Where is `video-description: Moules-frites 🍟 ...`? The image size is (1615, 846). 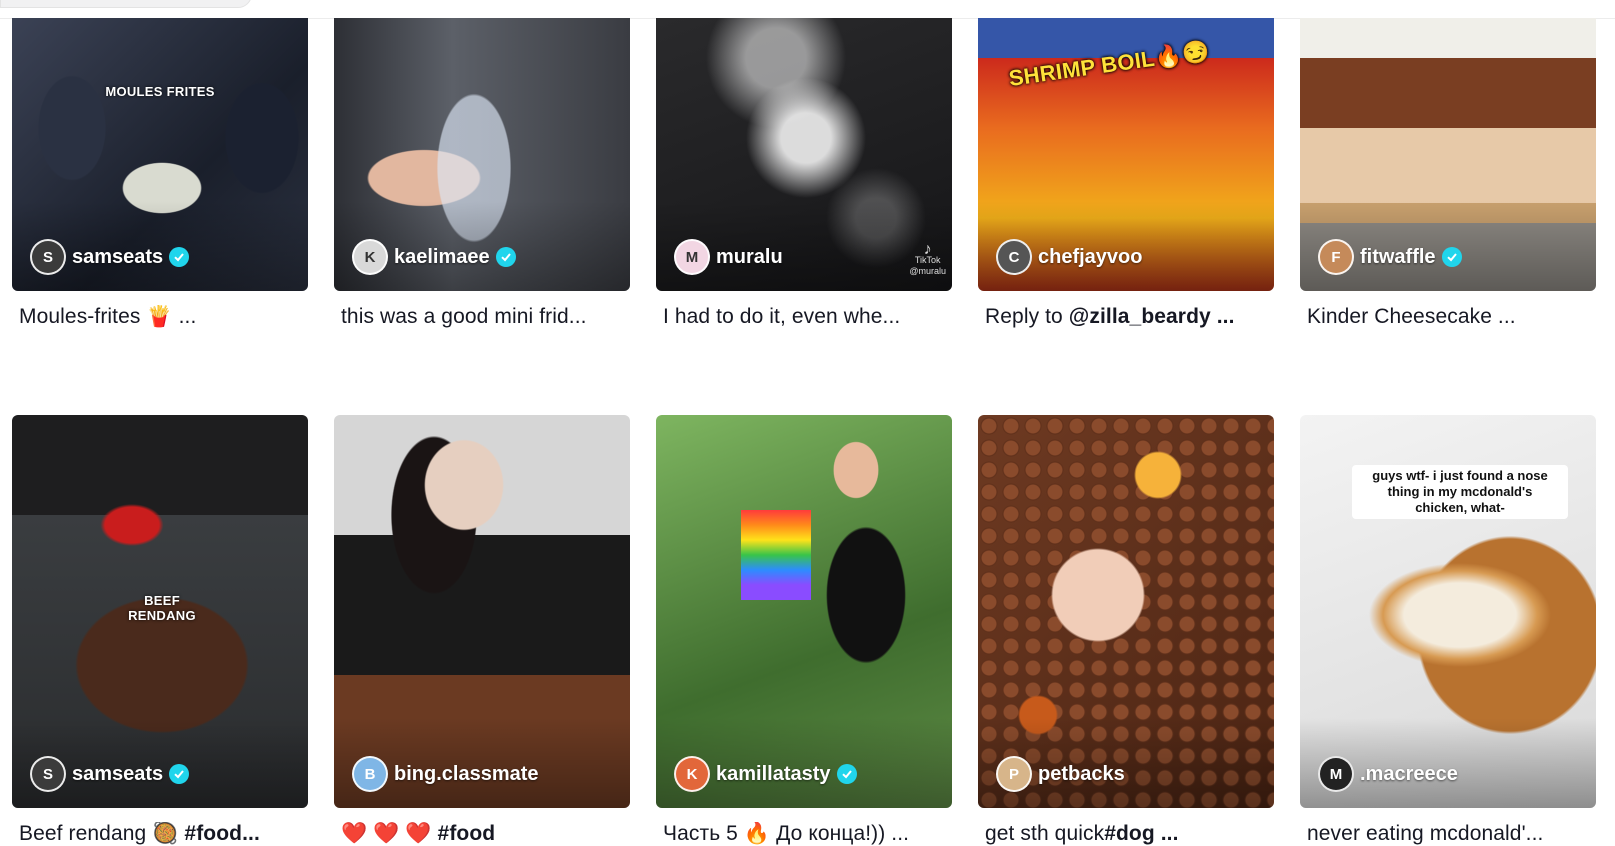
video-description: Moules-frites 🍟 ... is located at coordinates (164, 317).